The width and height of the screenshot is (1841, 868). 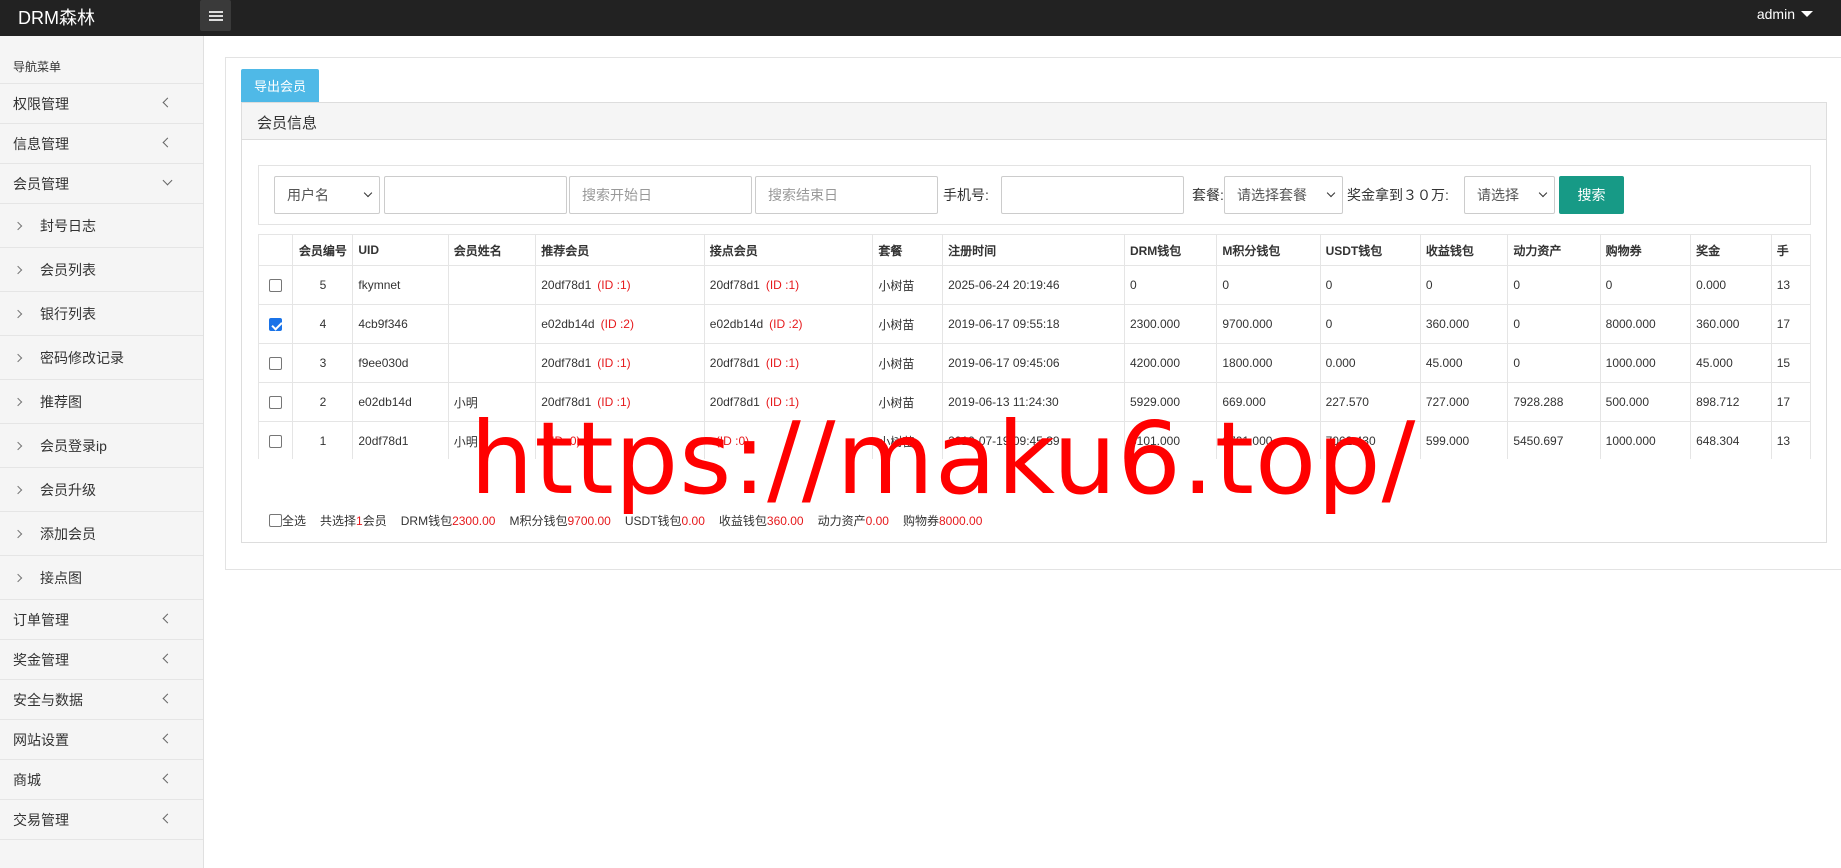 What do you see at coordinates (323, 285) in the screenshot?
I see `cell-value: 5` at bounding box center [323, 285].